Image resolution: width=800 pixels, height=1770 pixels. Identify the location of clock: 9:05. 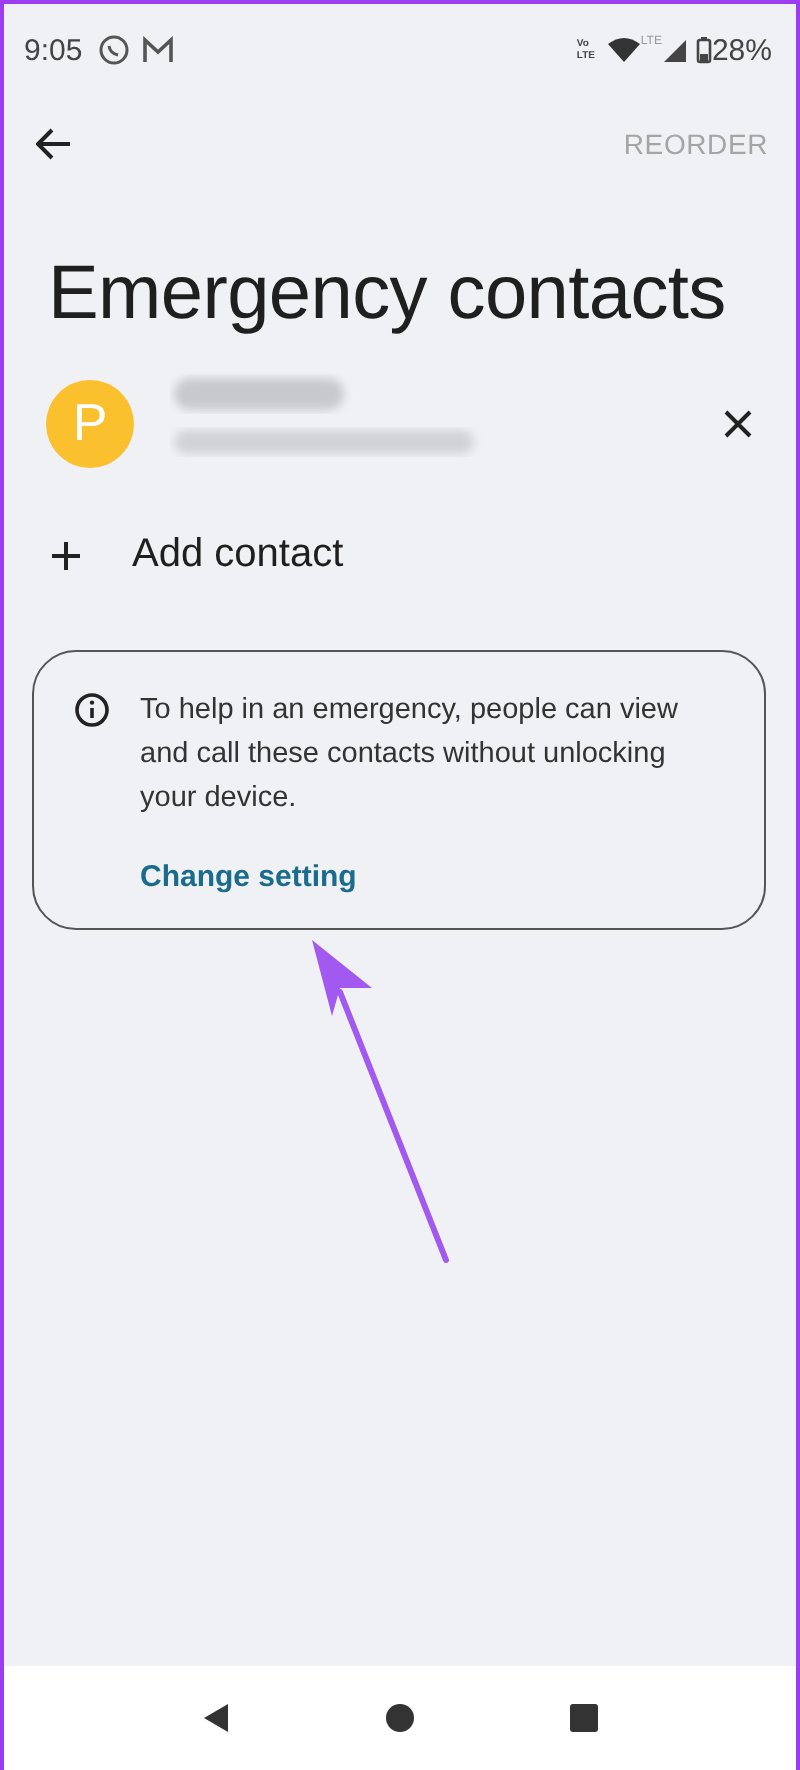
(53, 50).